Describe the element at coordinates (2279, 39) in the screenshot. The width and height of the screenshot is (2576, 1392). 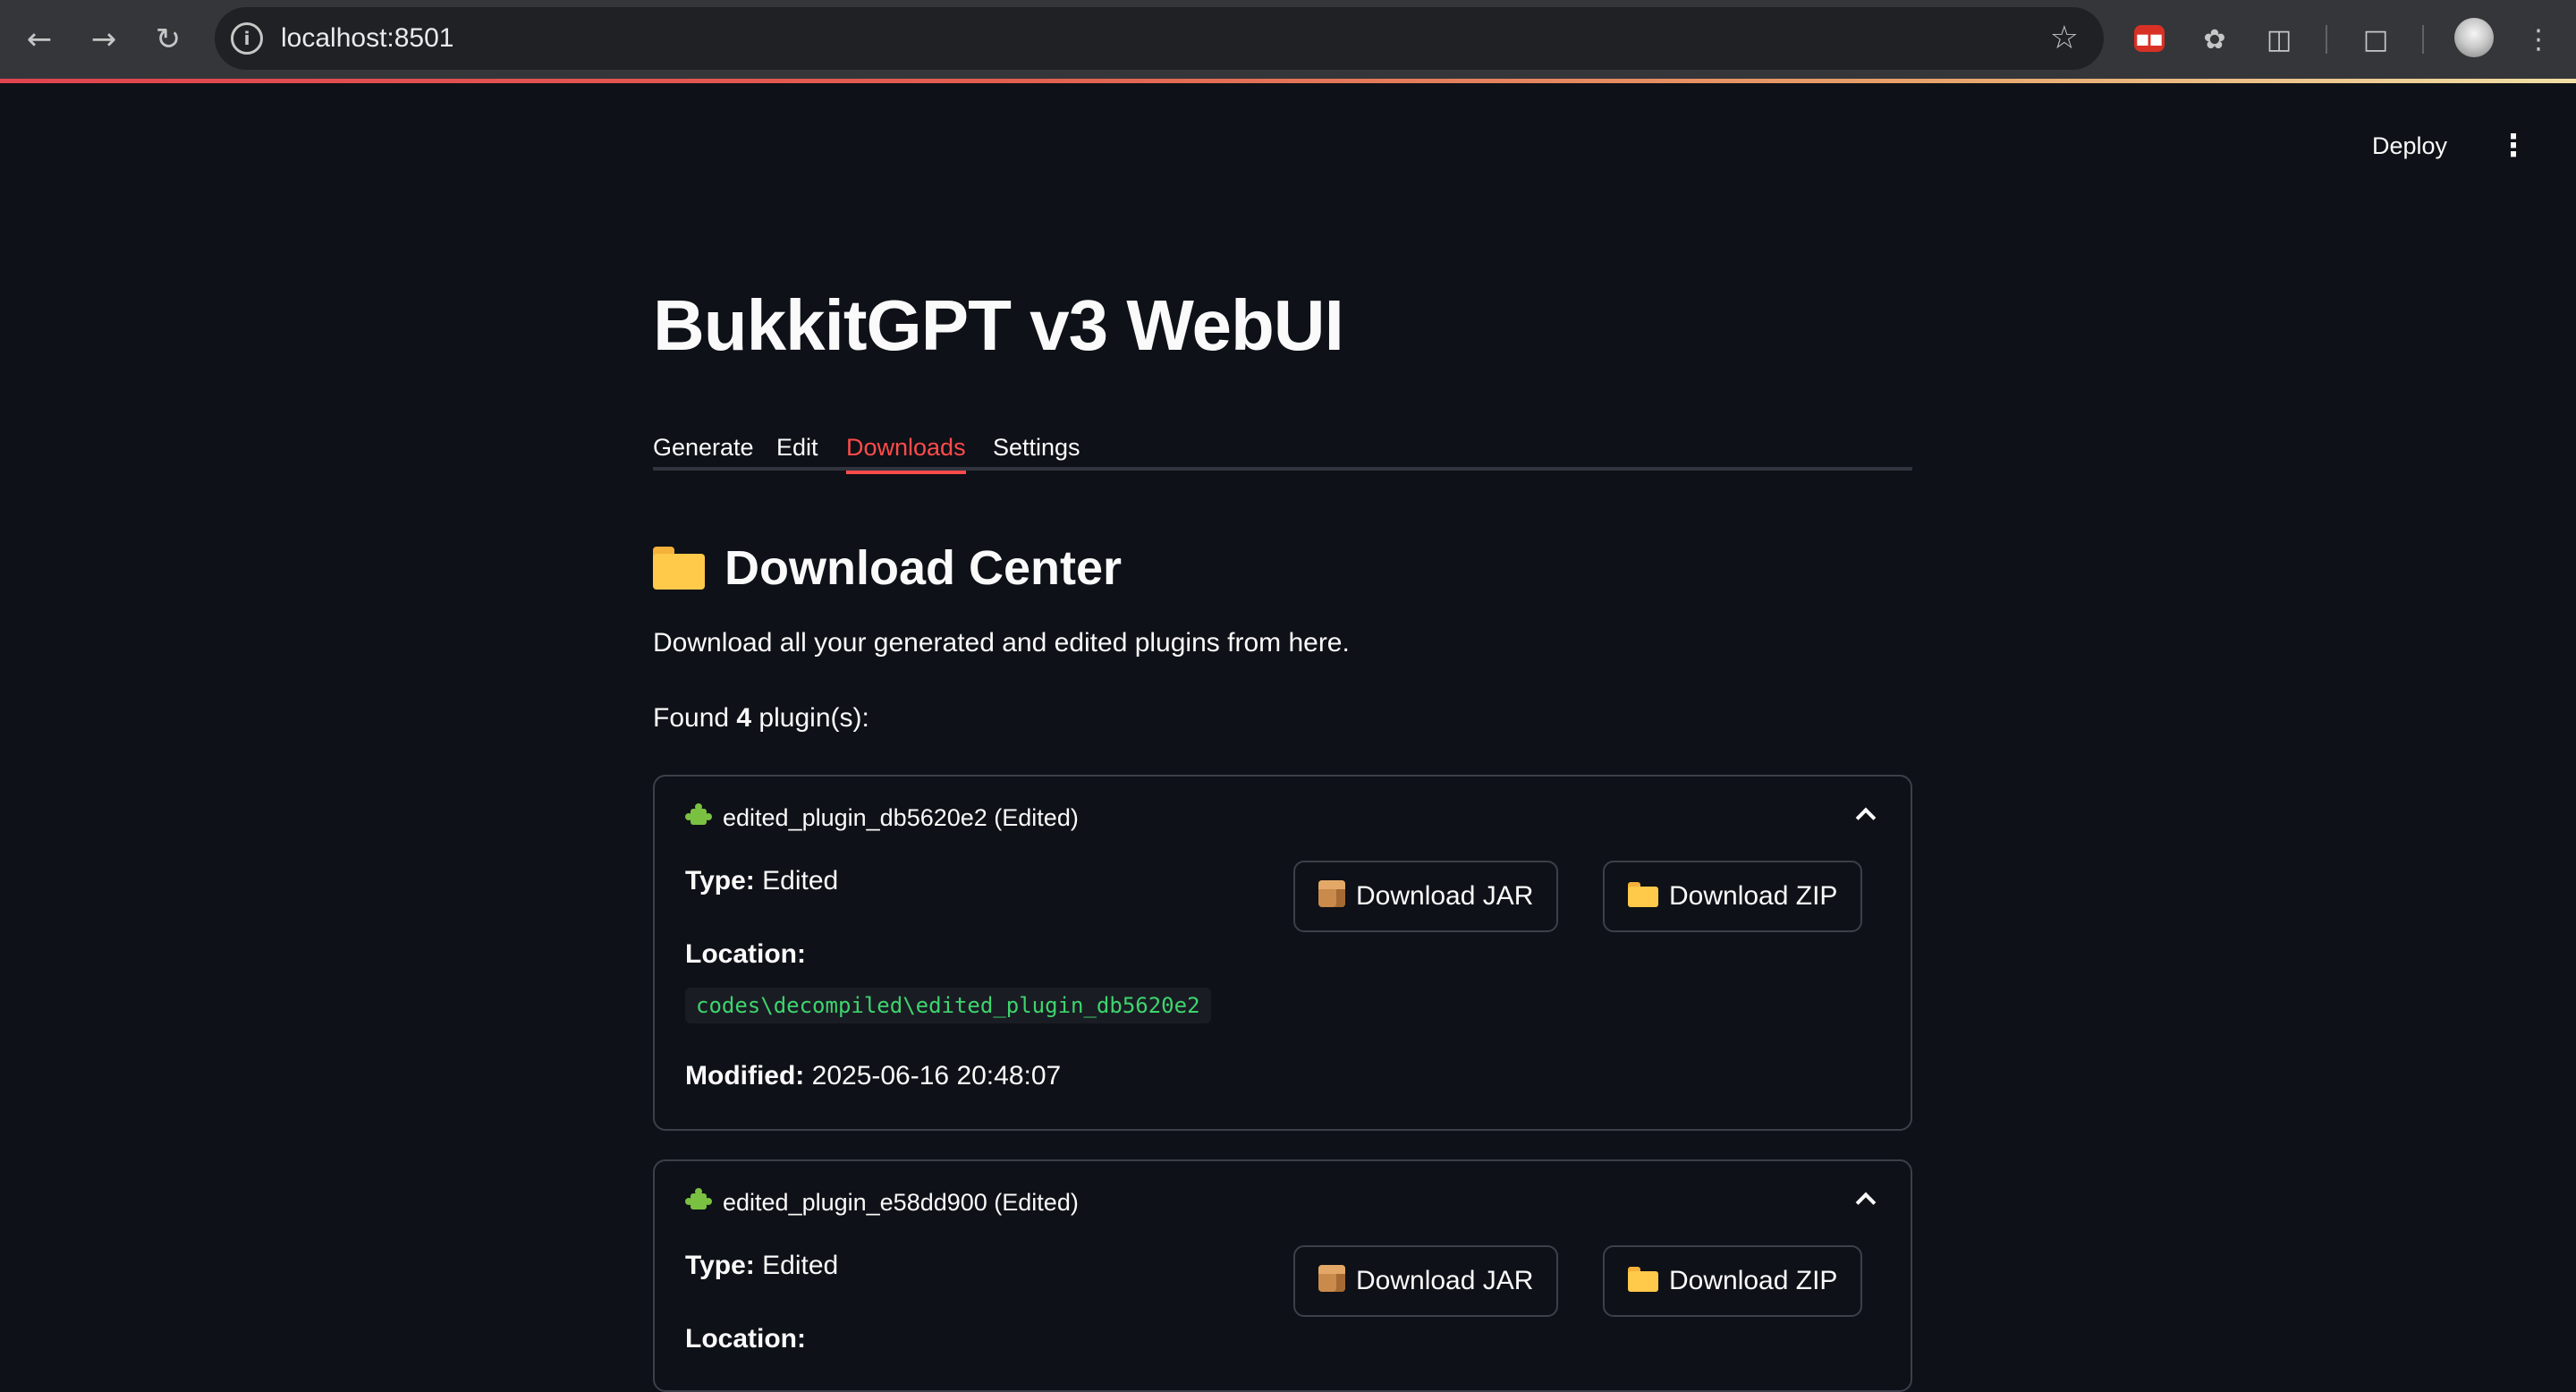
I see `extensions-puzzle-icon: ◫` at that location.